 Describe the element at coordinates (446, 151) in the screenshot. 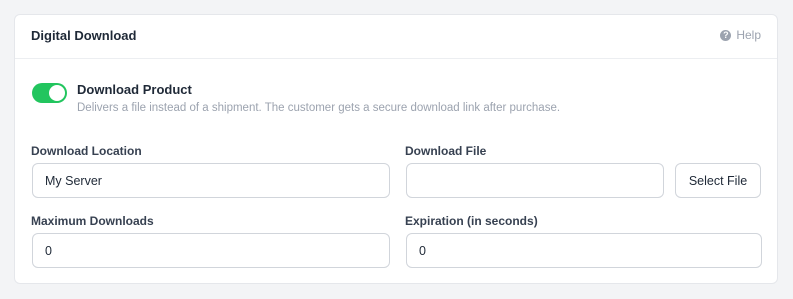

I see `download-file-label: Download File` at that location.